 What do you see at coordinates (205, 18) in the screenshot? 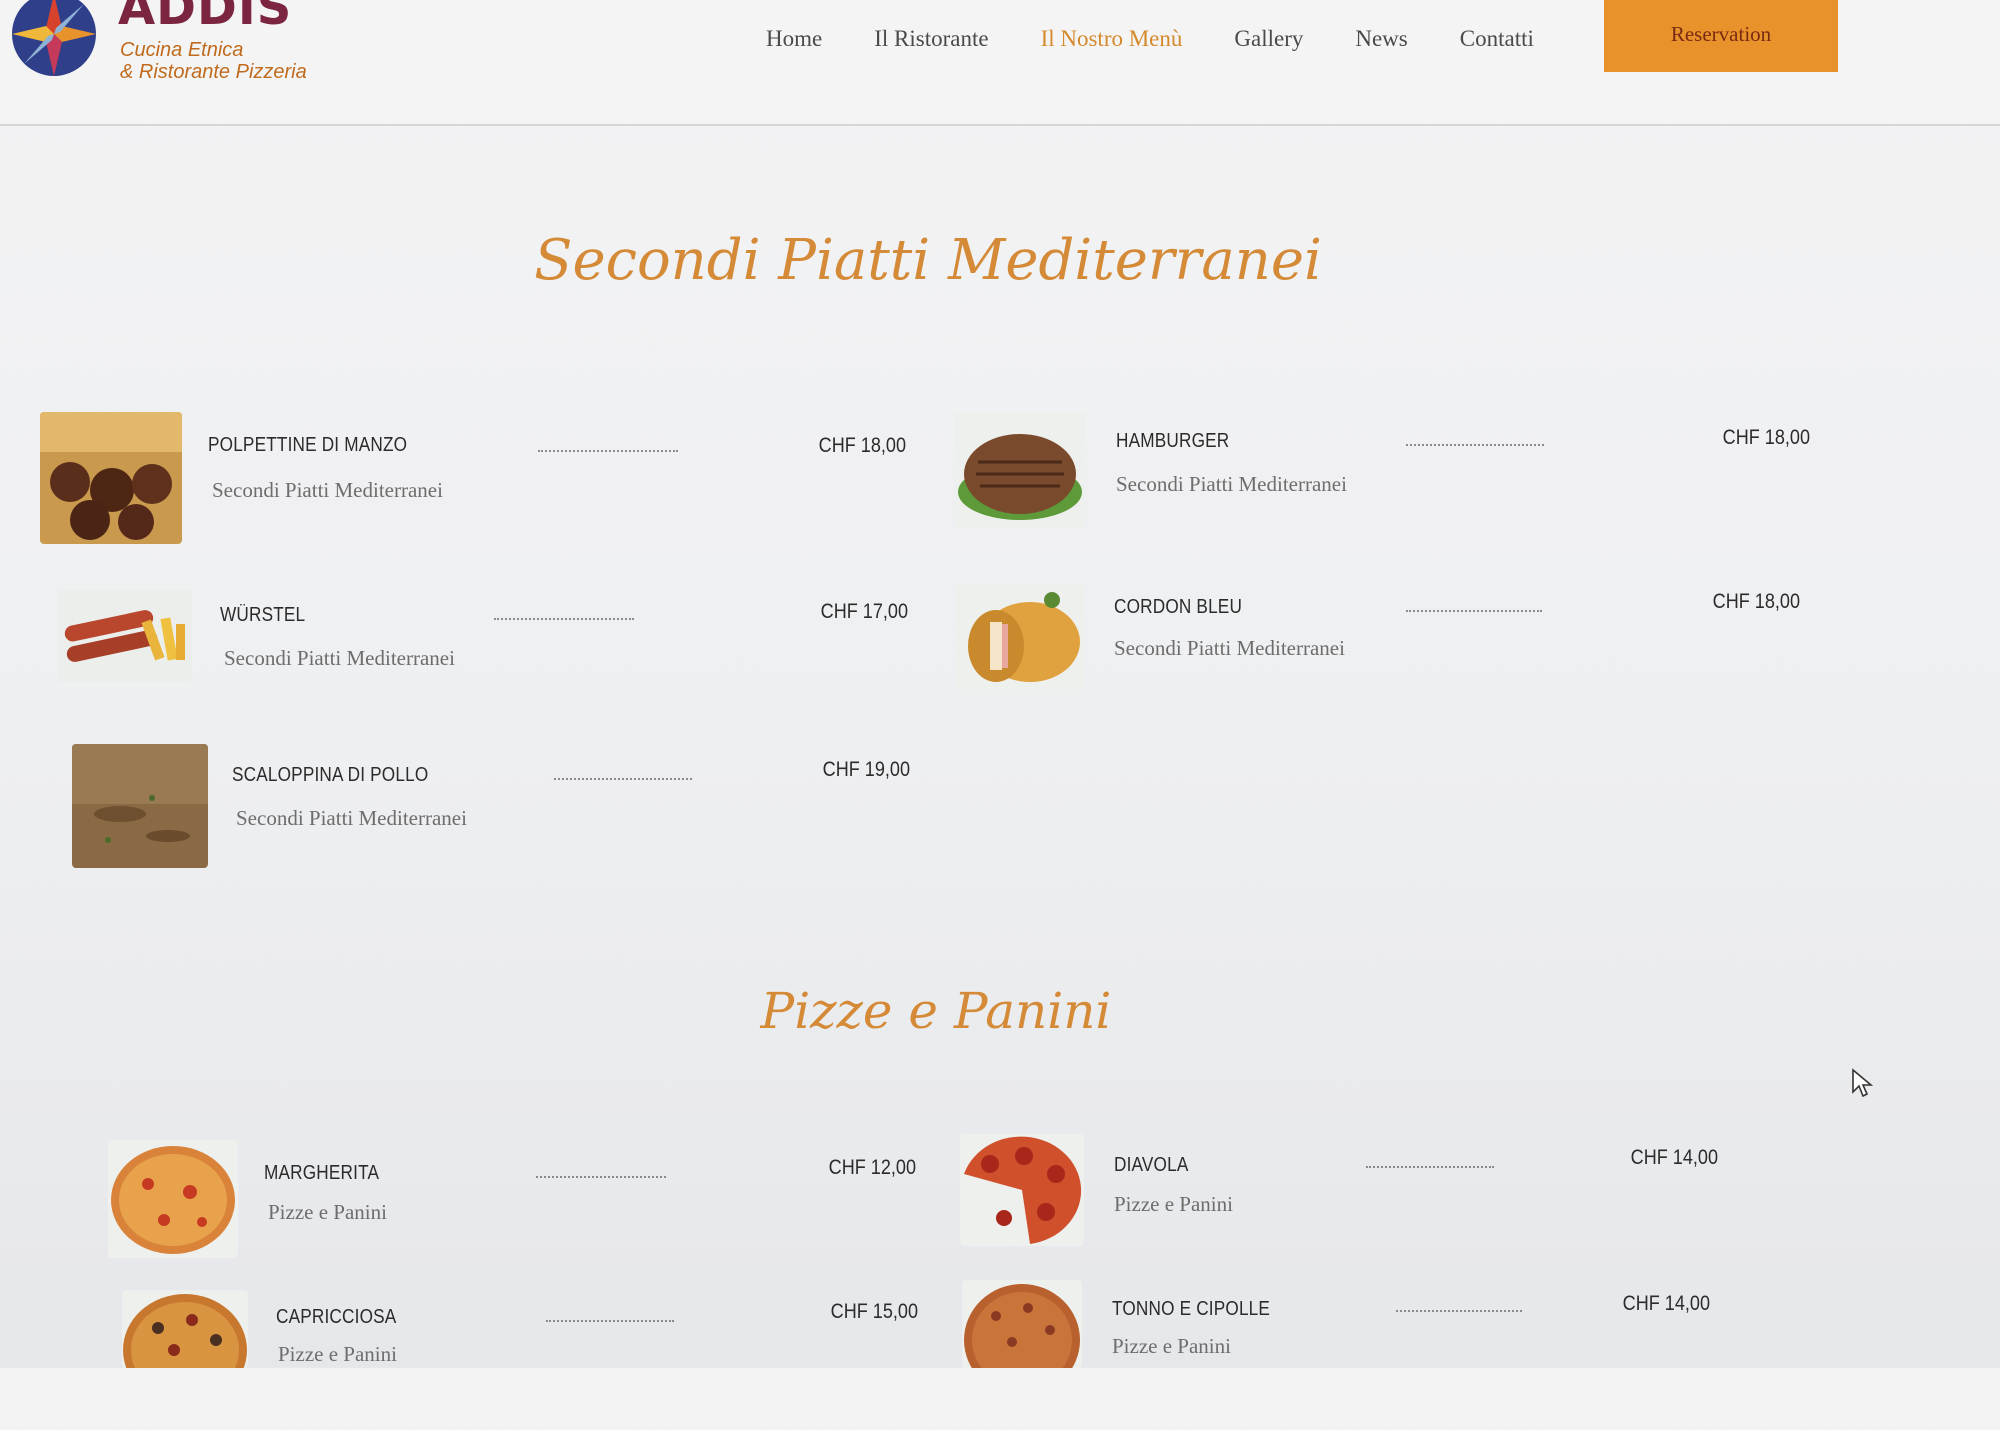
I see `logo-name: ADDIS` at bounding box center [205, 18].